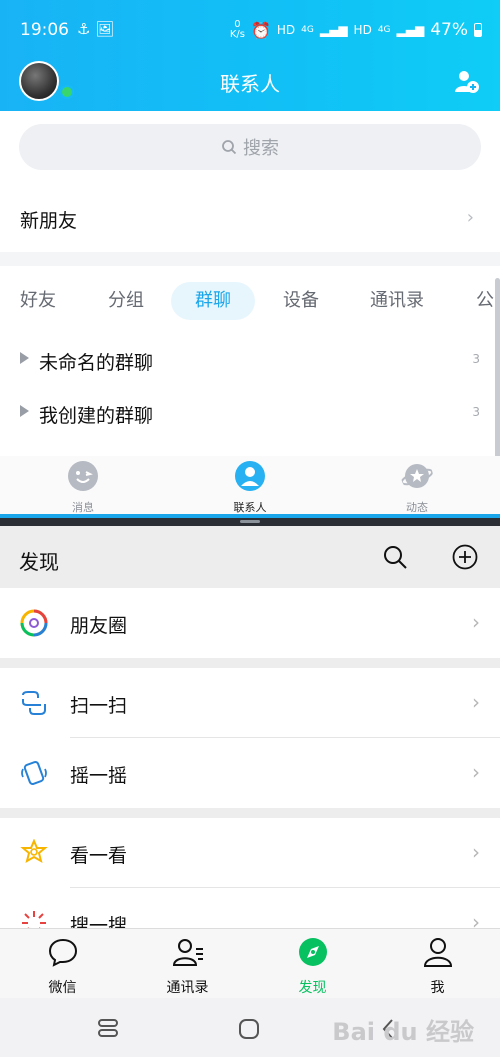 The height and width of the screenshot is (1057, 500). I want to click on add-circle-icon, so click(465, 557).